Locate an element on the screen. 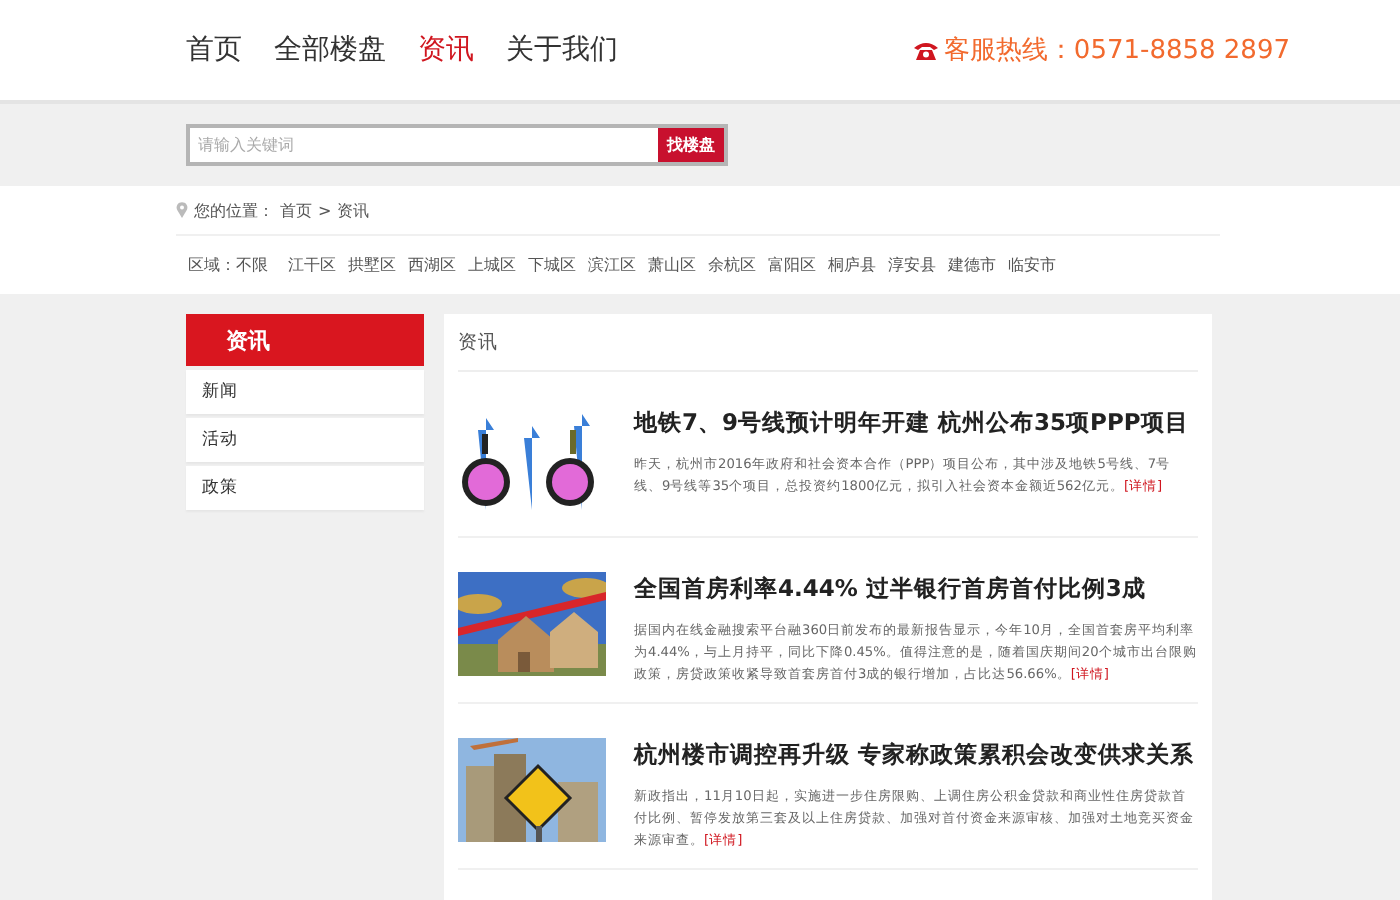  nav-link: 资讯 is located at coordinates (446, 50).